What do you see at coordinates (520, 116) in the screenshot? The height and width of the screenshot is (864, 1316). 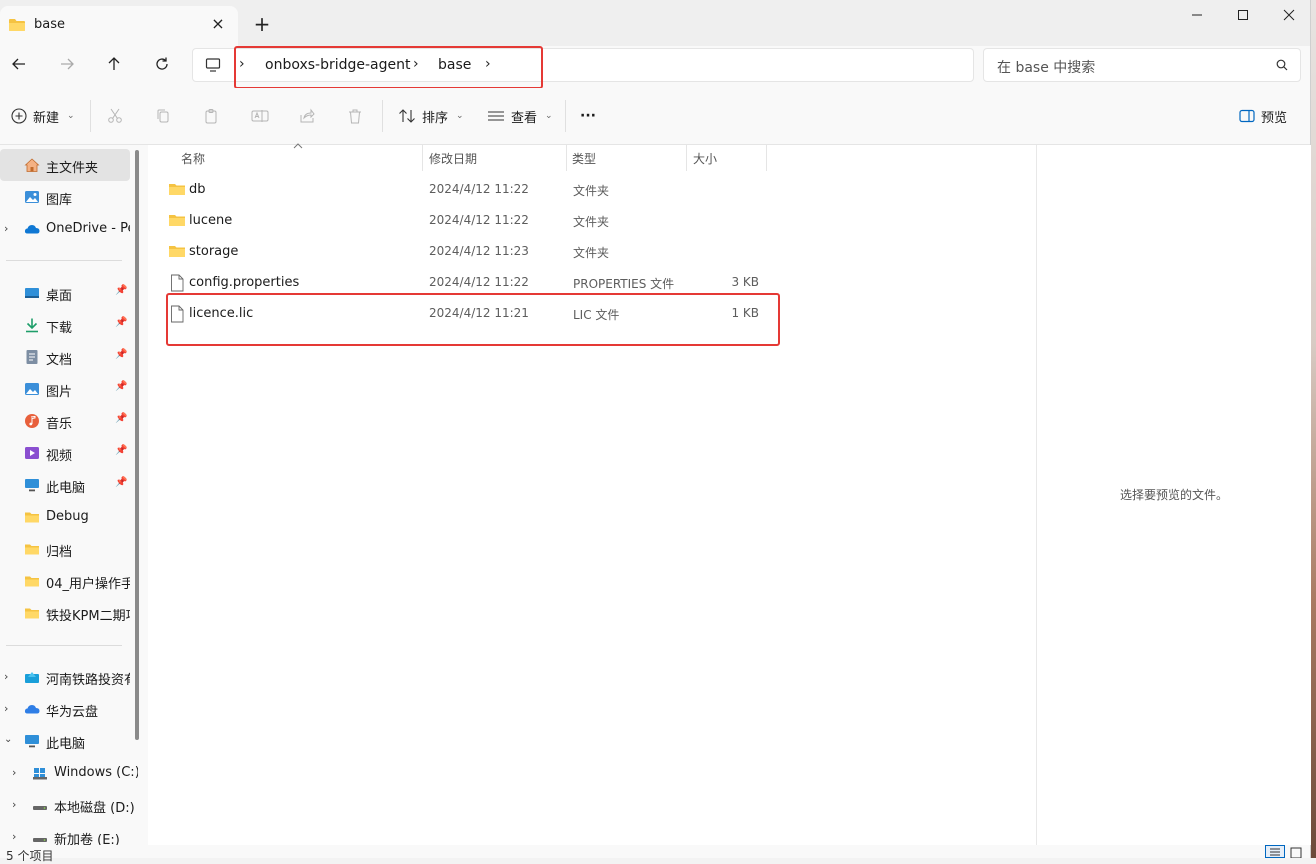 I see `view-button: 查看 ⌄` at bounding box center [520, 116].